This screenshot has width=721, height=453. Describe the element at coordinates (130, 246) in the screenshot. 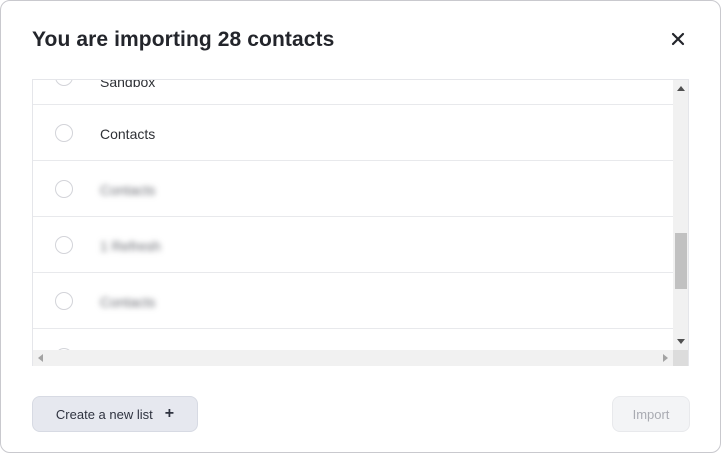

I see `list-item-label: 1 Refresh` at that location.